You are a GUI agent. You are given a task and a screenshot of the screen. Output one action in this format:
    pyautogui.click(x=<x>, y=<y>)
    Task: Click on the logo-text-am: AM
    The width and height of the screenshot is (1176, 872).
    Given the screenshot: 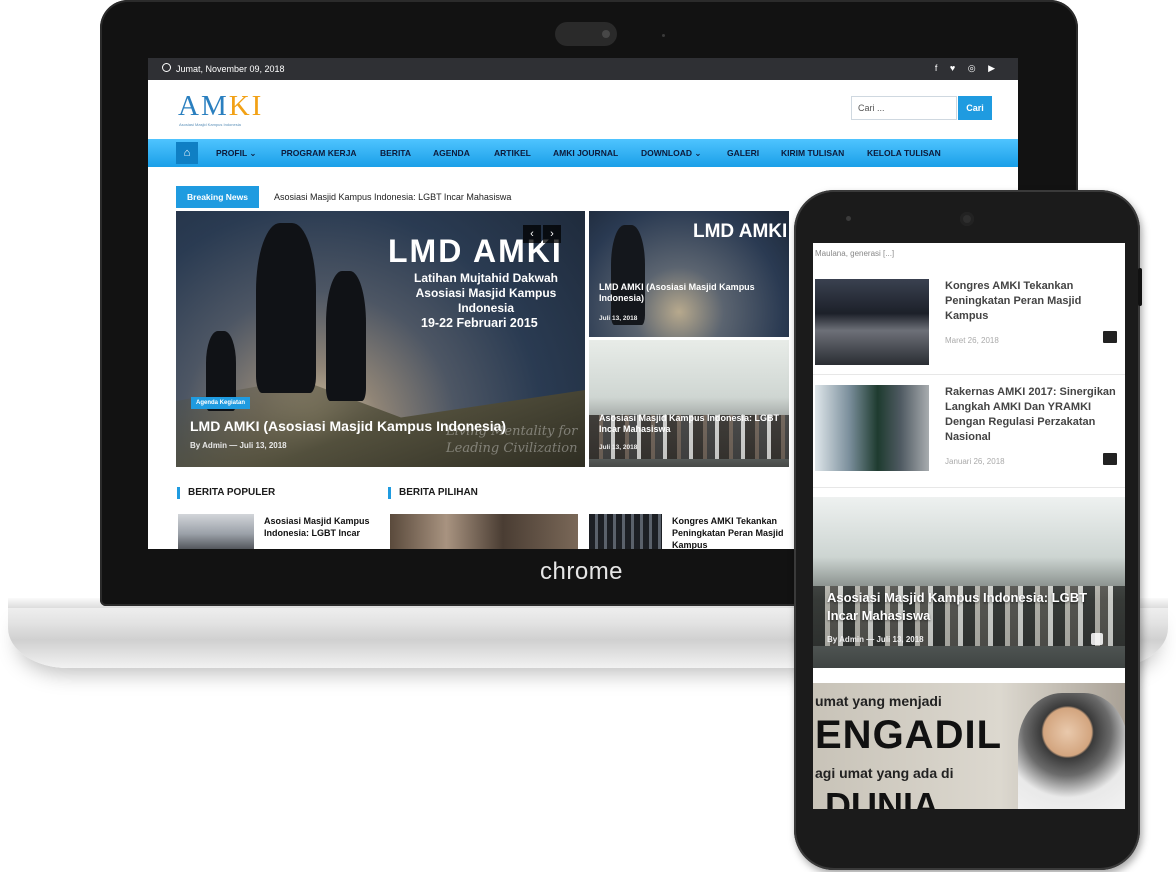 What is the action you would take?
    pyautogui.click(x=203, y=106)
    